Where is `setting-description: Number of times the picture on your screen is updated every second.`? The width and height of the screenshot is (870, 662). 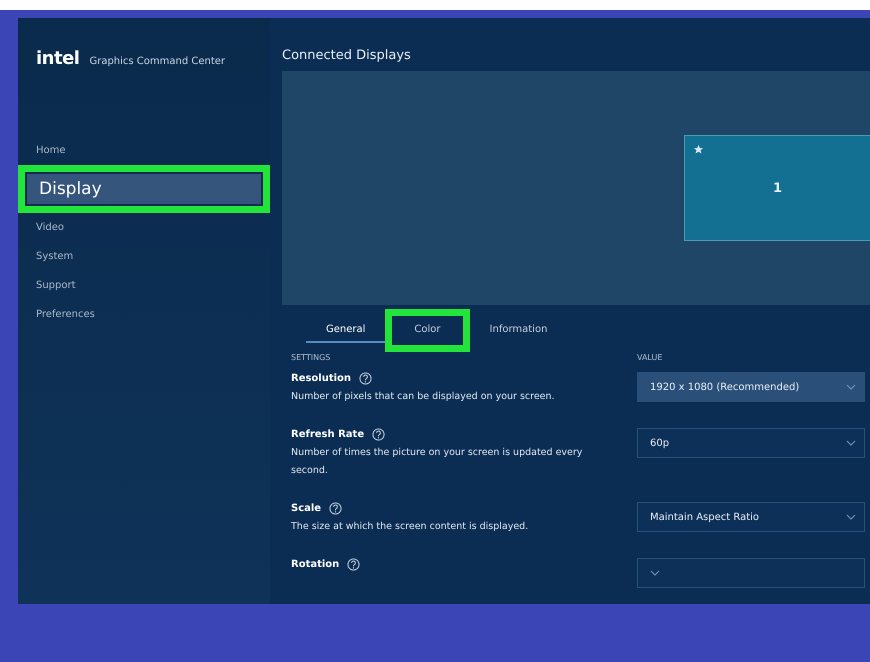
setting-description: Number of times the picture on your screen is updated every second. is located at coordinates (437, 462).